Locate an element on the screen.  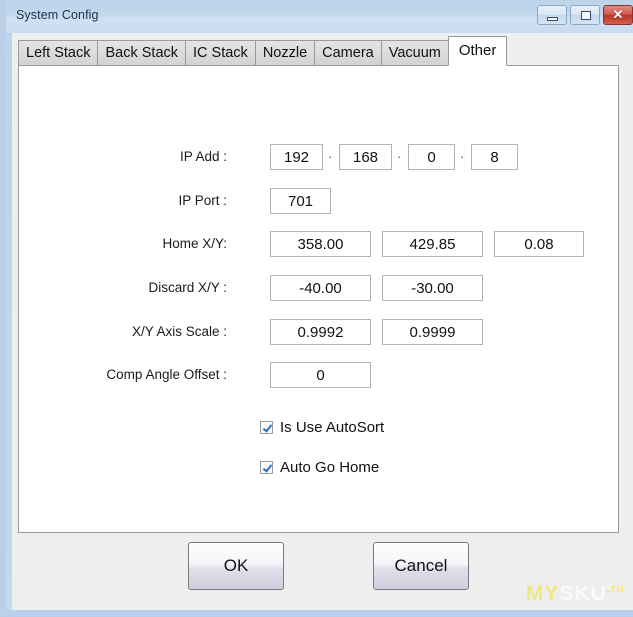
is-use-autosort-checkbox is located at coordinates (266, 427).